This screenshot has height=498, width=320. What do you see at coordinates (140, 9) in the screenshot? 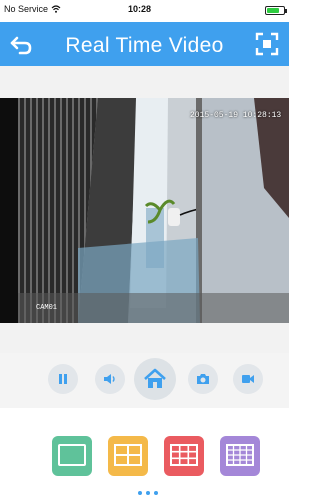
I see `status-time: 10:28` at bounding box center [140, 9].